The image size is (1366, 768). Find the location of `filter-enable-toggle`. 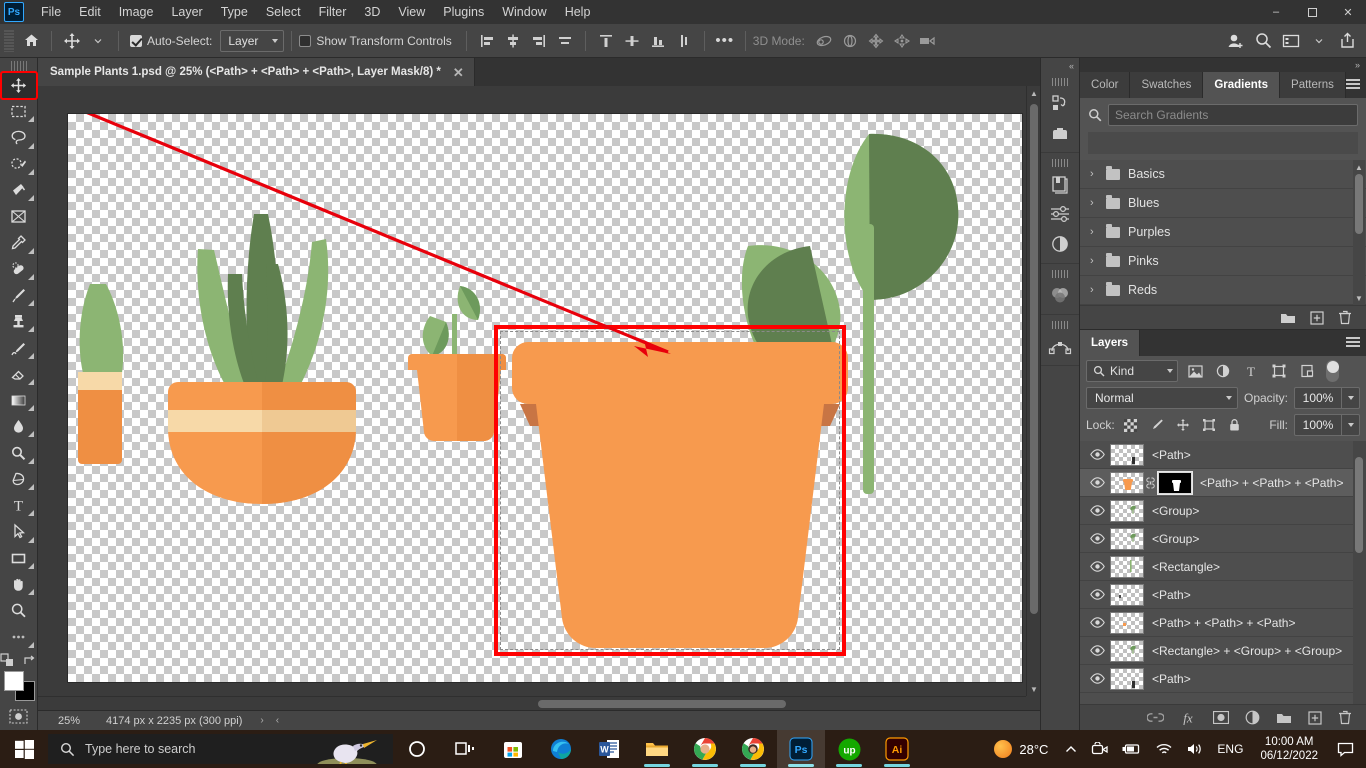

filter-enable-toggle is located at coordinates (1332, 371).